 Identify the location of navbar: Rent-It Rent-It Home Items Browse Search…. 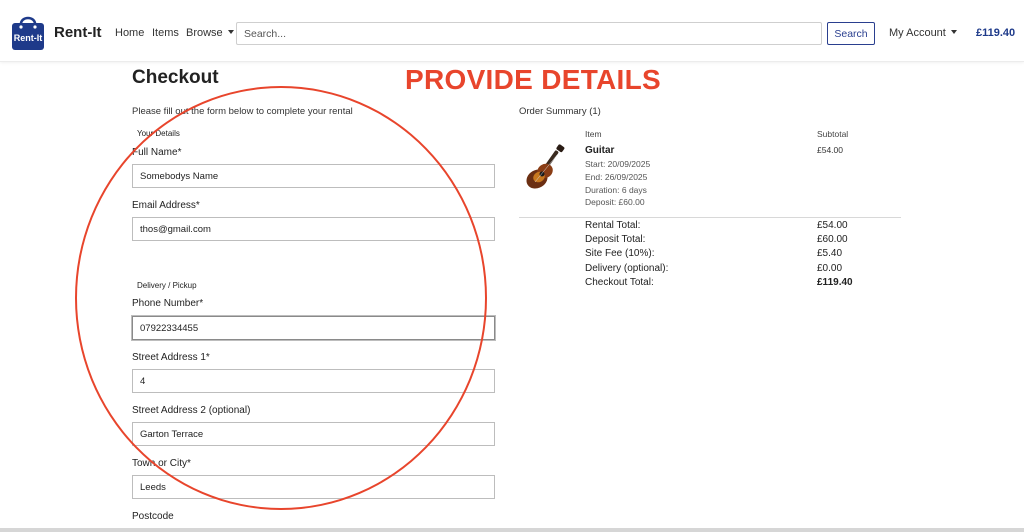
(512, 31).